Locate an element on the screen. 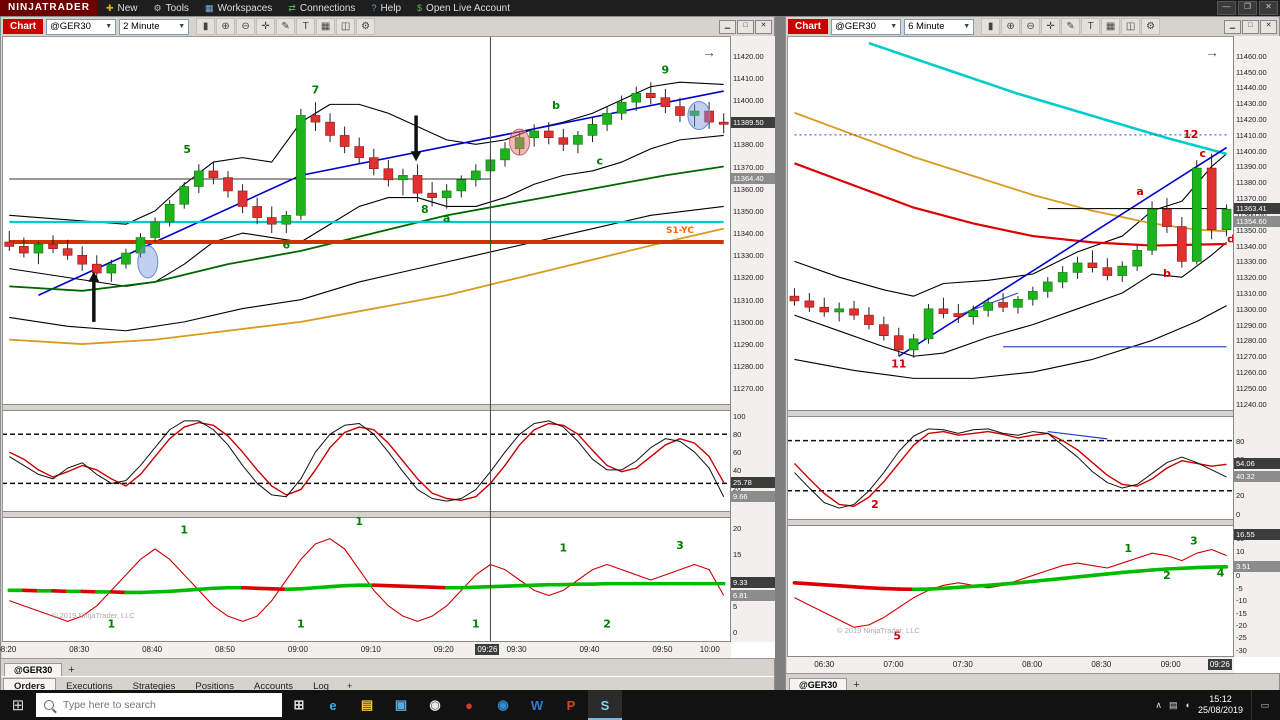 Image resolution: width=1280 pixels, height=720 pixels. menu-label: Open Live Account is located at coordinates (468, 8).